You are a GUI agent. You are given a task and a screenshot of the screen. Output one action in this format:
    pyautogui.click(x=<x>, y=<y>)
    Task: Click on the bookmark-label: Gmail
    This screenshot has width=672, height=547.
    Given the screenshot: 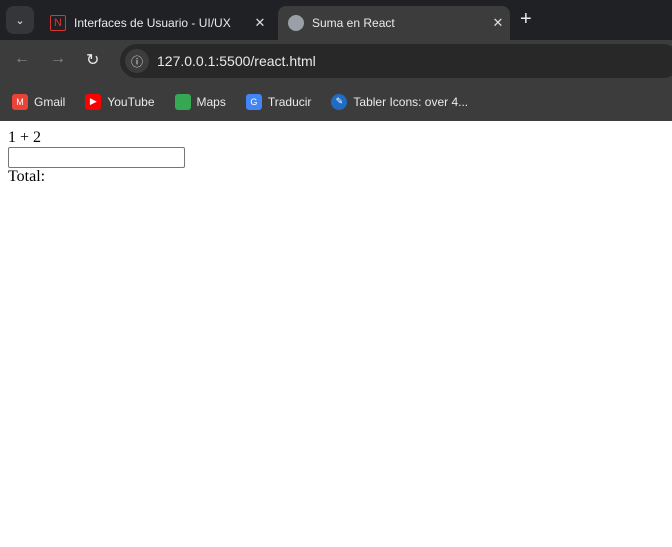 What is the action you would take?
    pyautogui.click(x=50, y=101)
    